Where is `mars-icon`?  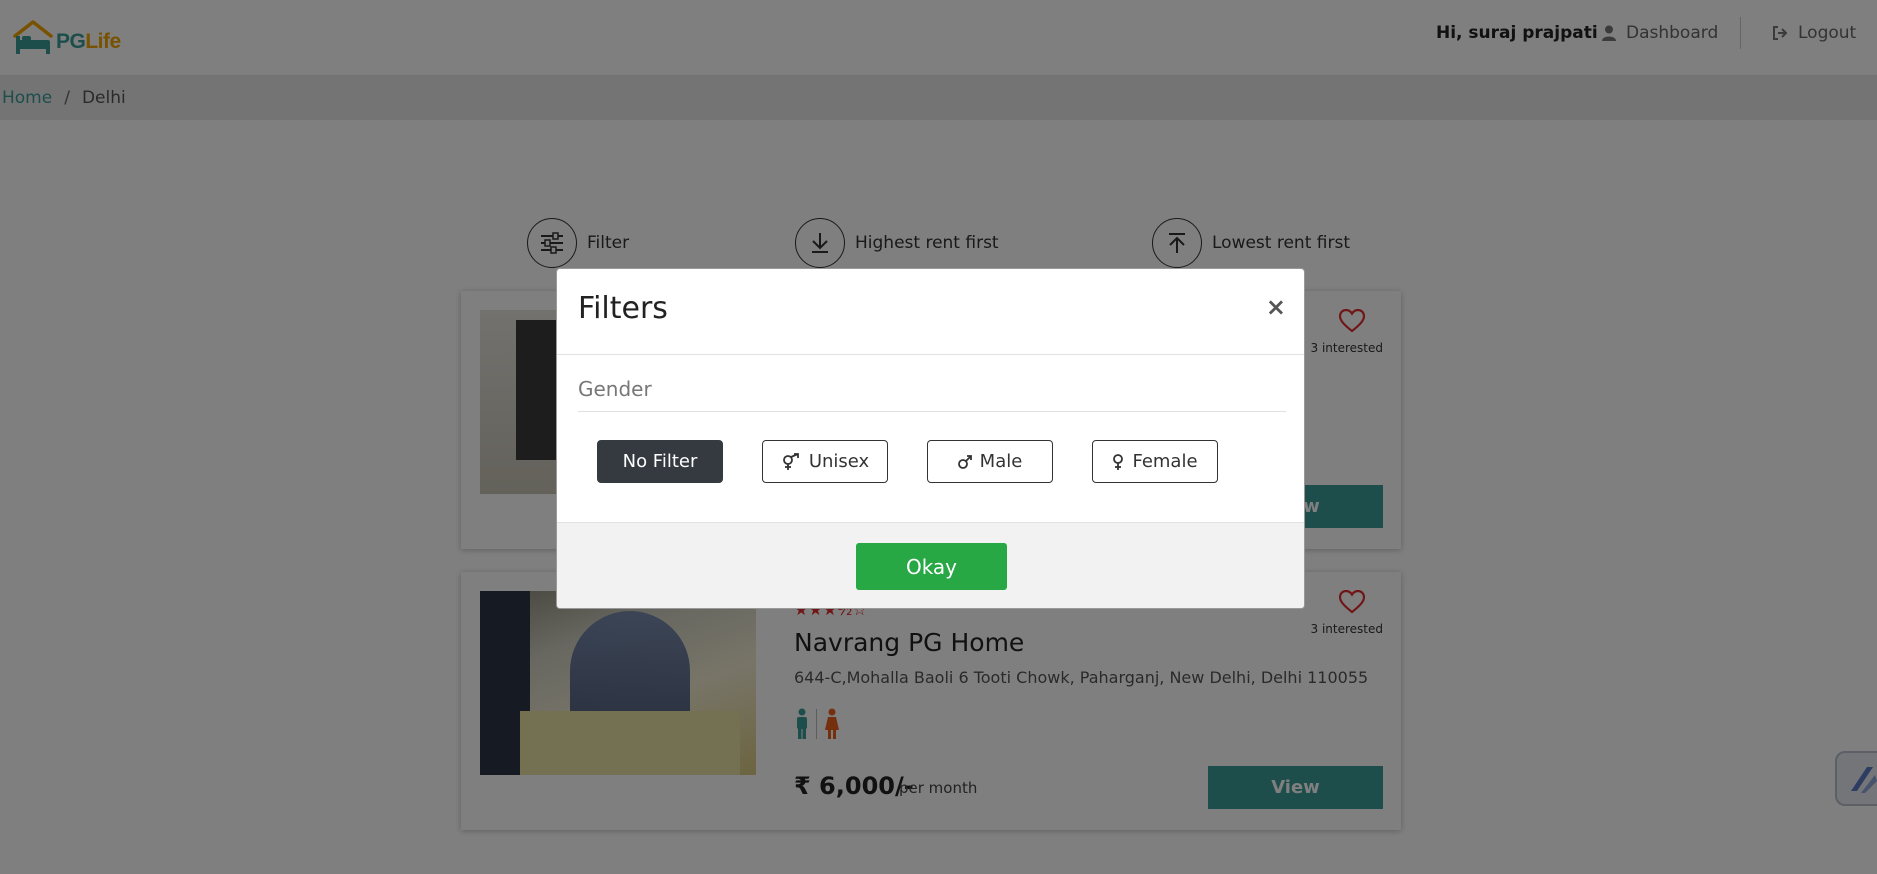 mars-icon is located at coordinates (964, 461).